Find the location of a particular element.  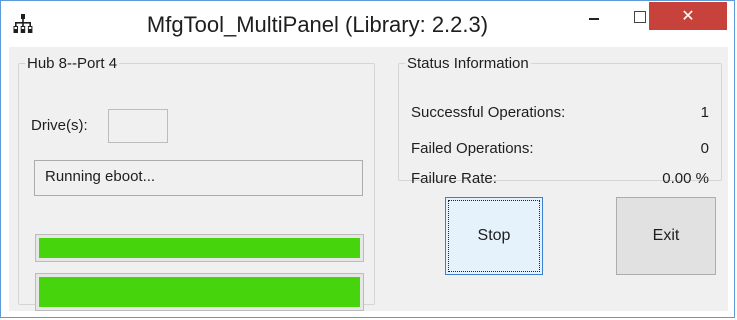

drive-label: Drive(s): is located at coordinates (59, 125).